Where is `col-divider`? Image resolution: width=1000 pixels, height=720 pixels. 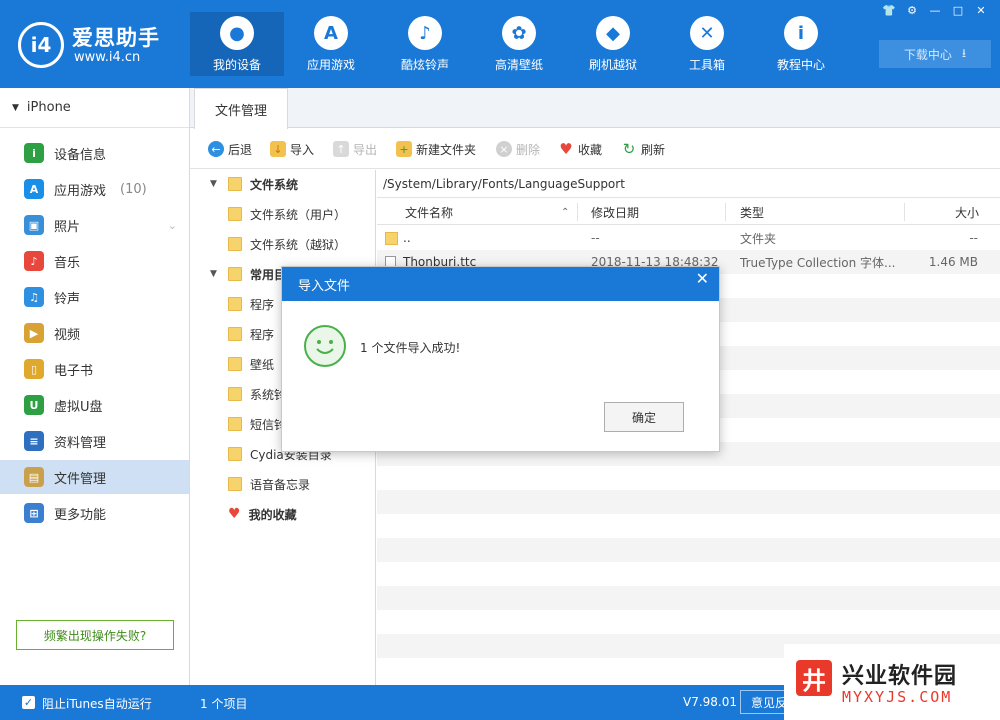
col-divider is located at coordinates (725, 212).